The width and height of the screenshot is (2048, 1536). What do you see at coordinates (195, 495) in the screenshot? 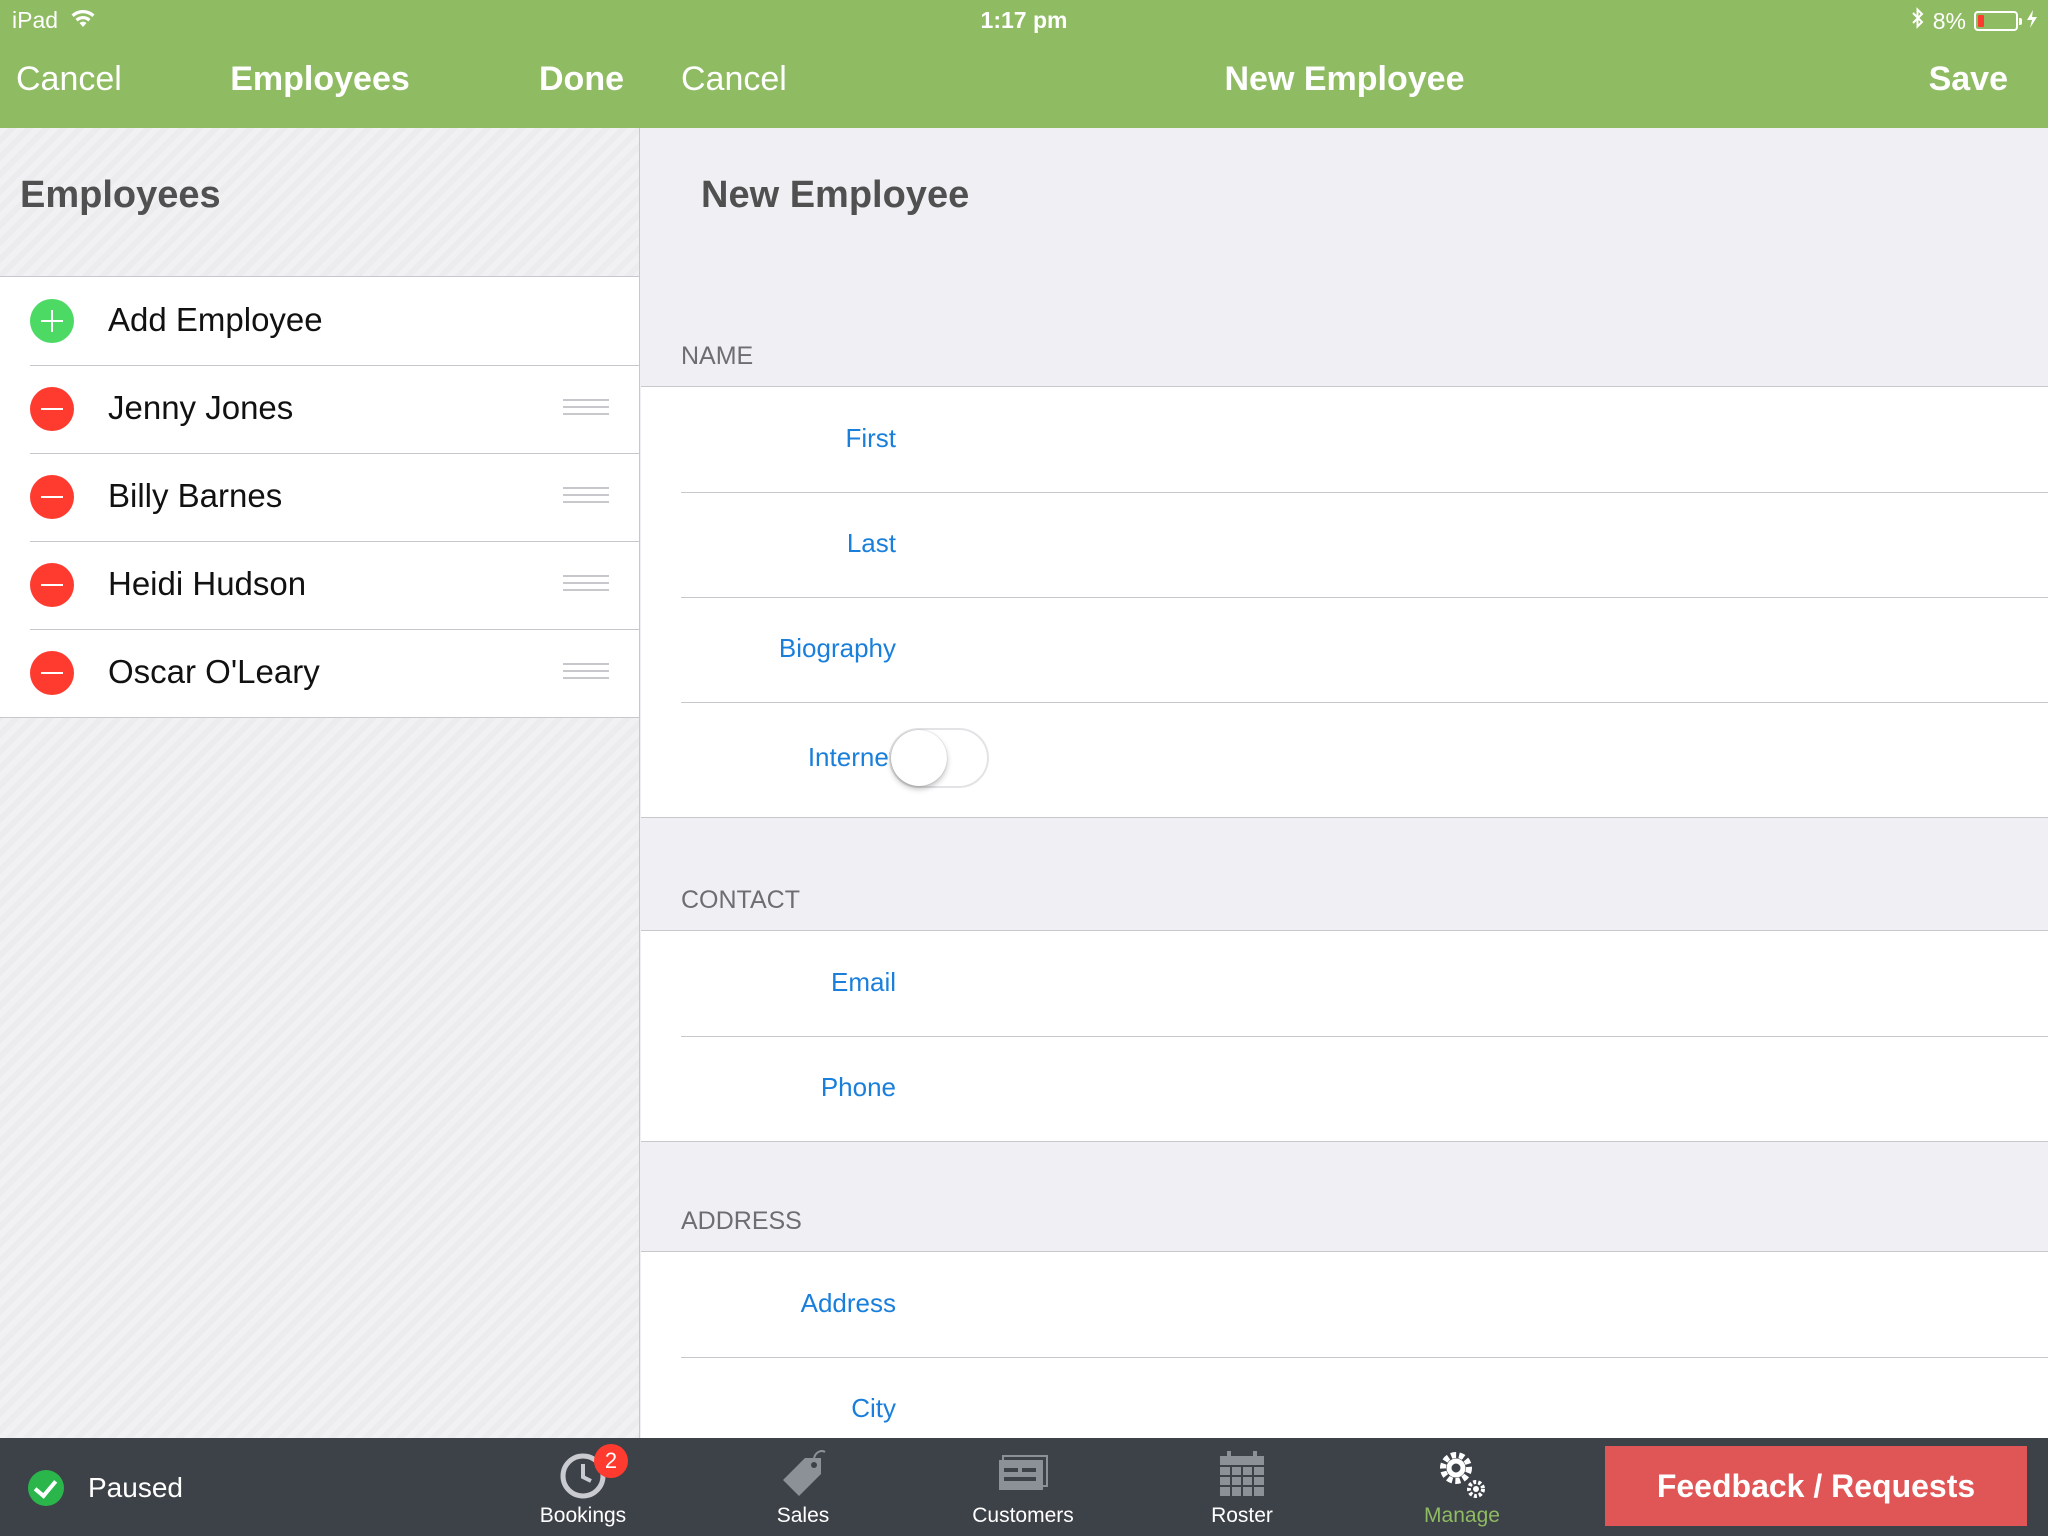
I see `employee-name: Billy Barnes` at bounding box center [195, 495].